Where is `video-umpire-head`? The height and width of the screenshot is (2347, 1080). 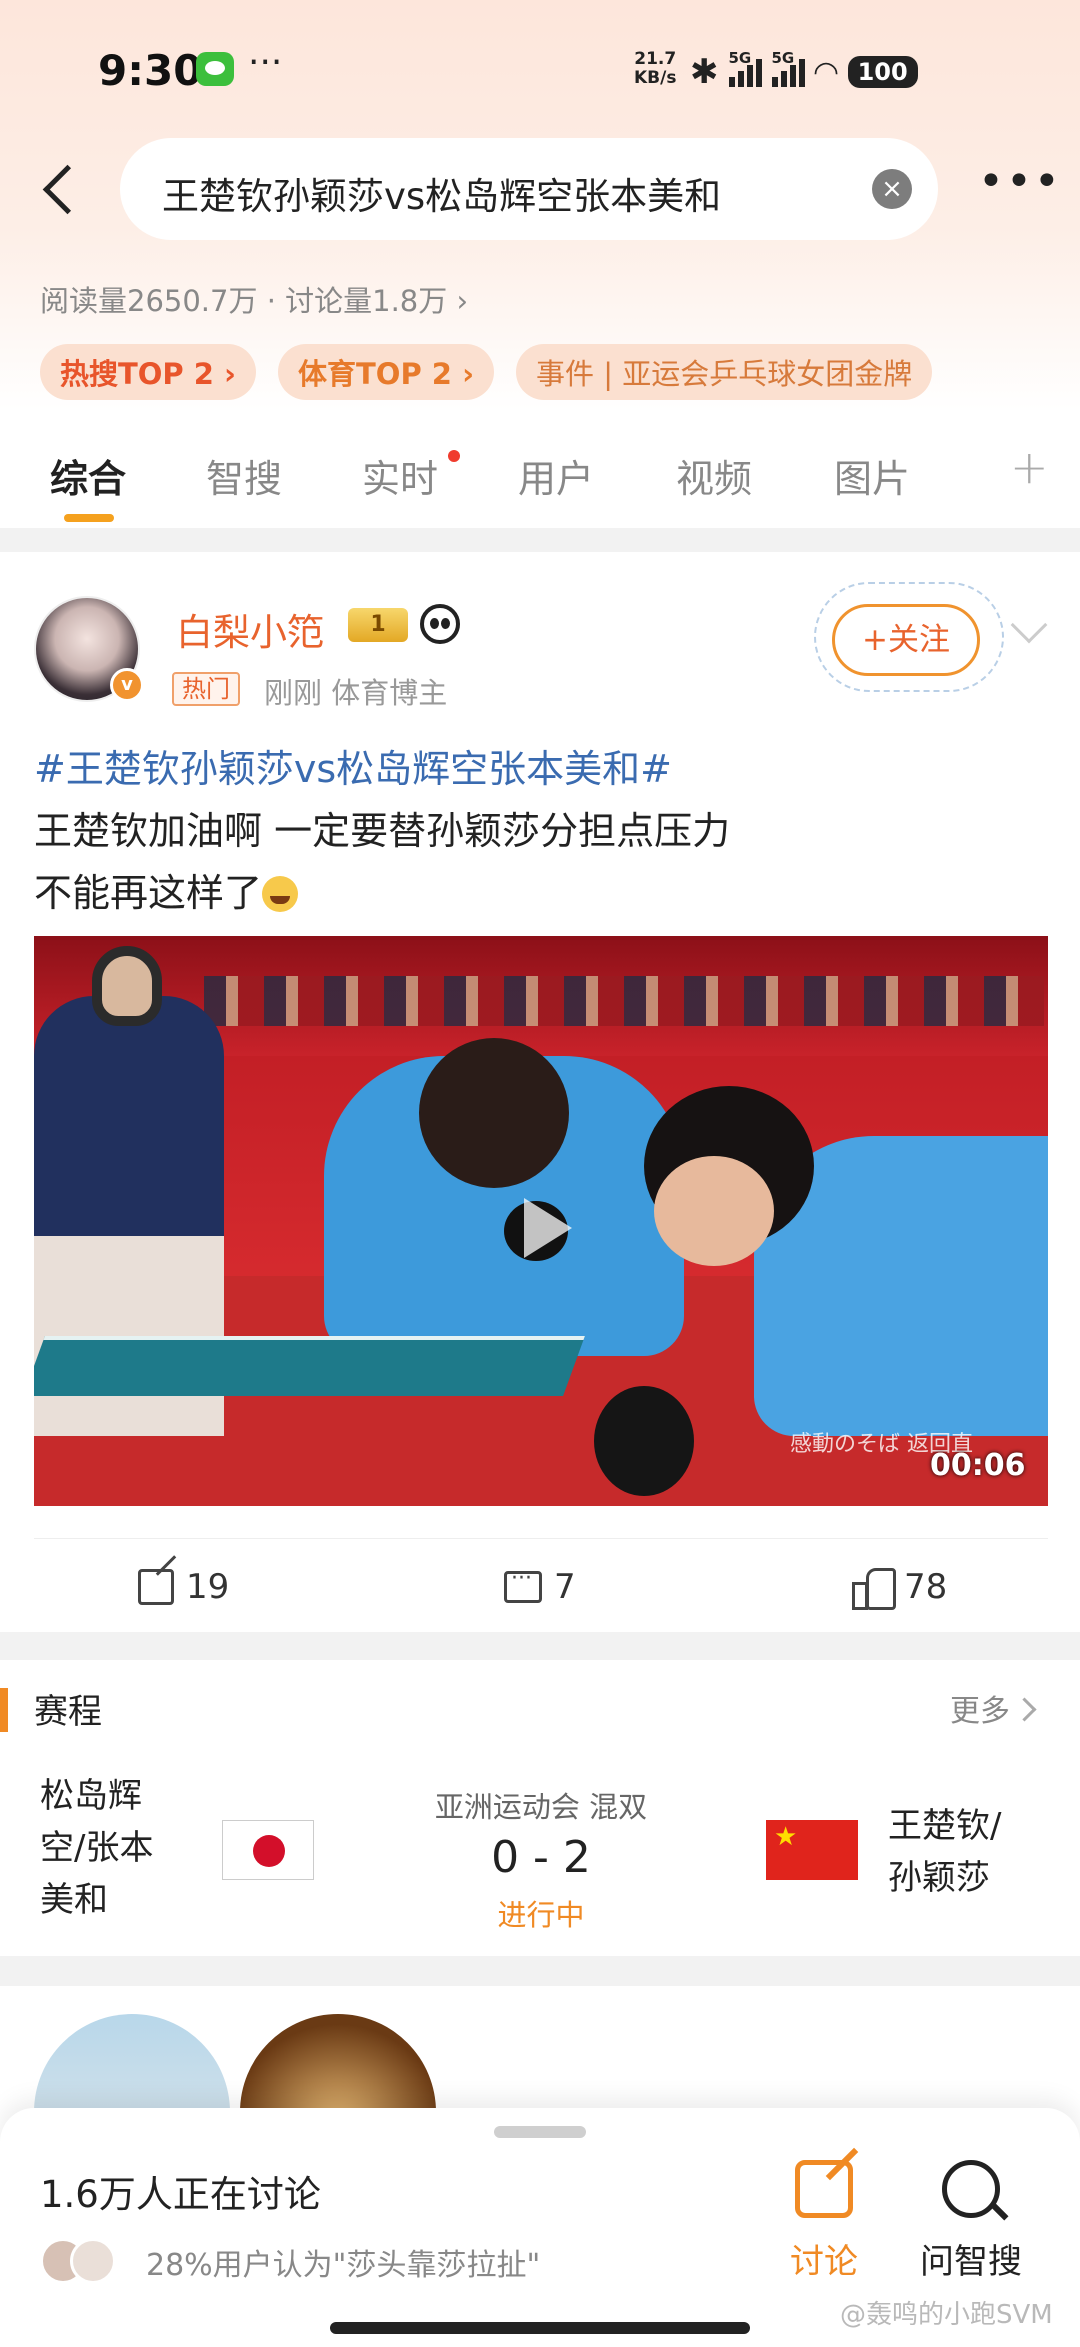 video-umpire-head is located at coordinates (127, 986).